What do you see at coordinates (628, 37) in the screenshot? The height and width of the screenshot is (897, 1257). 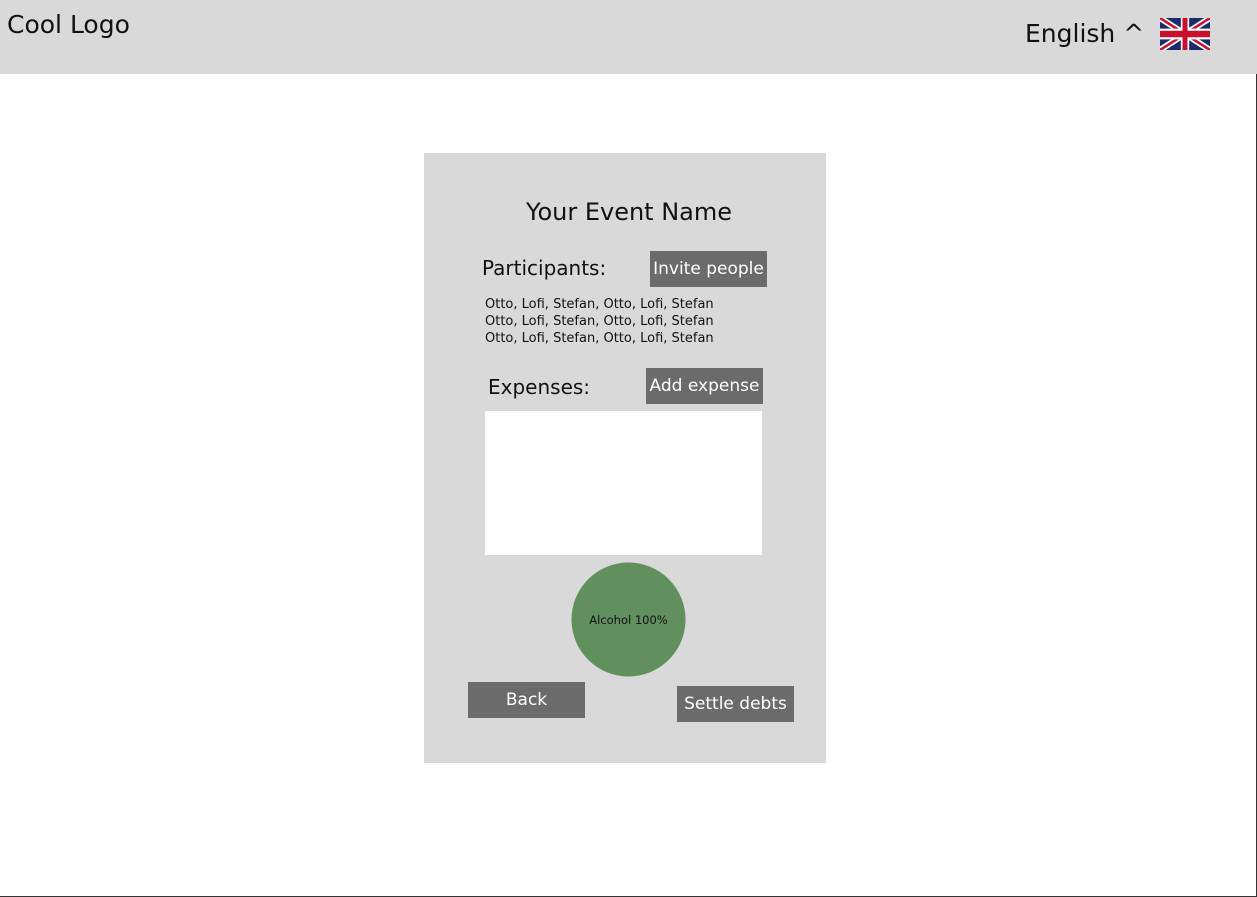 I see `top-header: Cool Logo English ^` at bounding box center [628, 37].